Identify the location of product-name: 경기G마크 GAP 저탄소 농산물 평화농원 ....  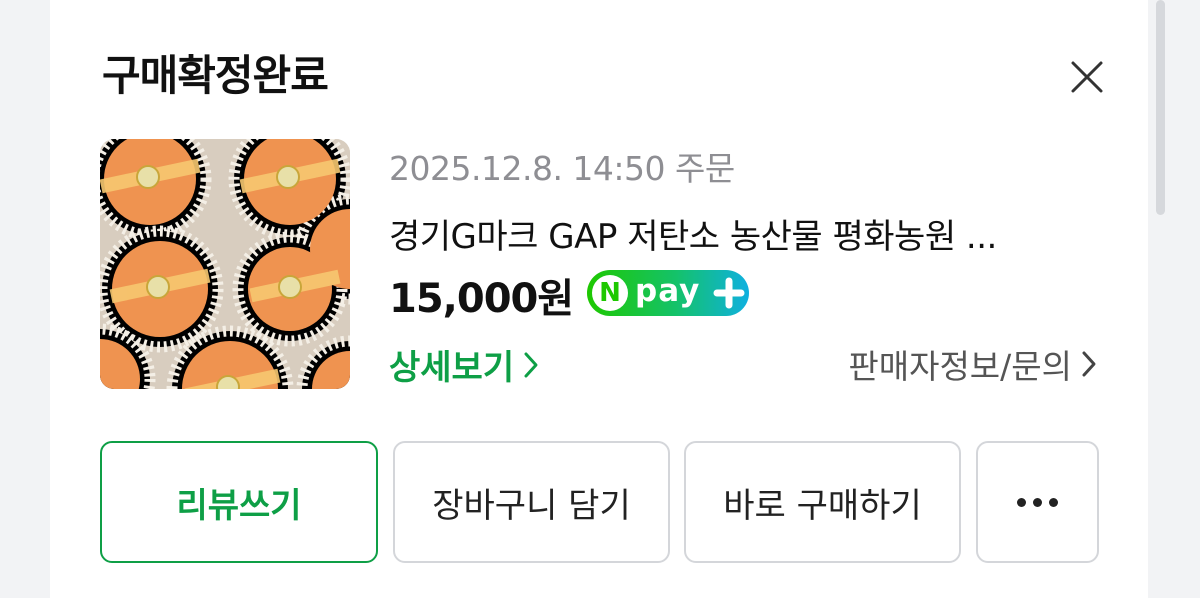
(739, 233).